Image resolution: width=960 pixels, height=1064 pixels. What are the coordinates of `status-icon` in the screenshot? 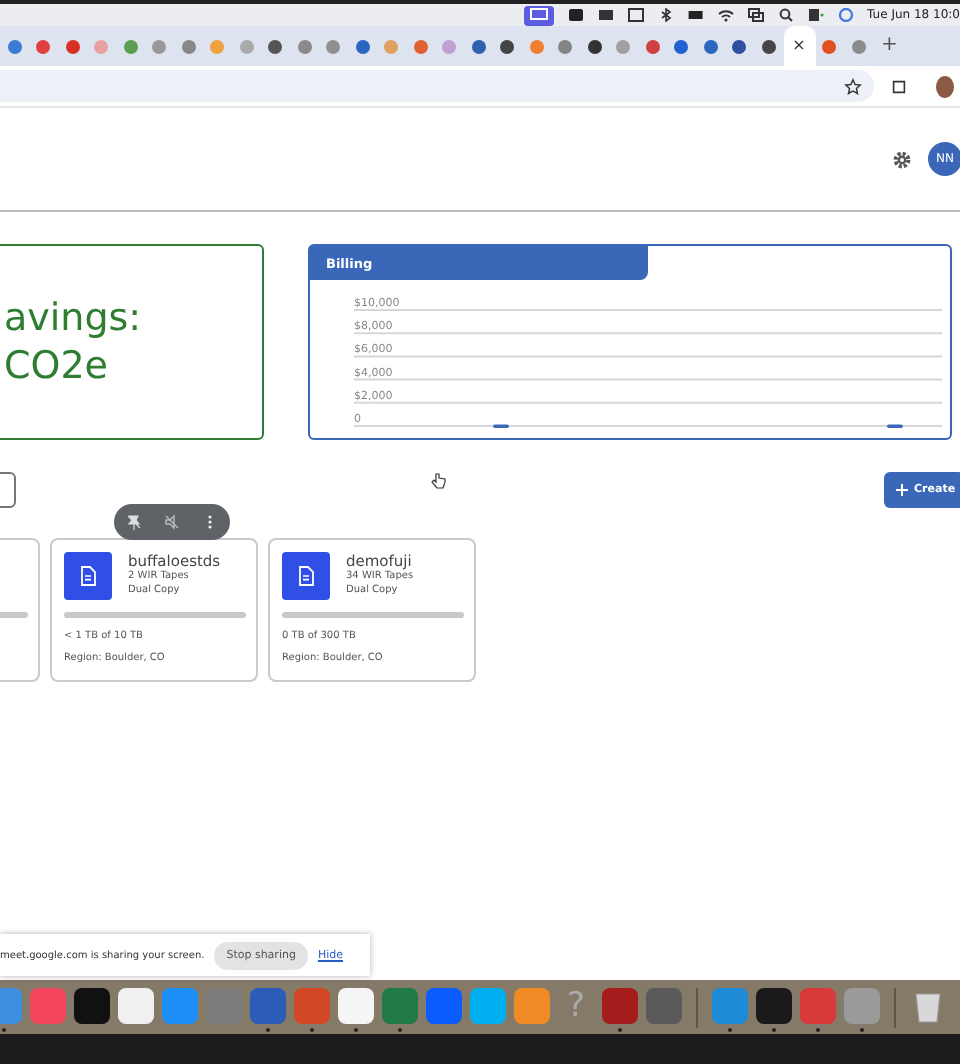 It's located at (815, 15).